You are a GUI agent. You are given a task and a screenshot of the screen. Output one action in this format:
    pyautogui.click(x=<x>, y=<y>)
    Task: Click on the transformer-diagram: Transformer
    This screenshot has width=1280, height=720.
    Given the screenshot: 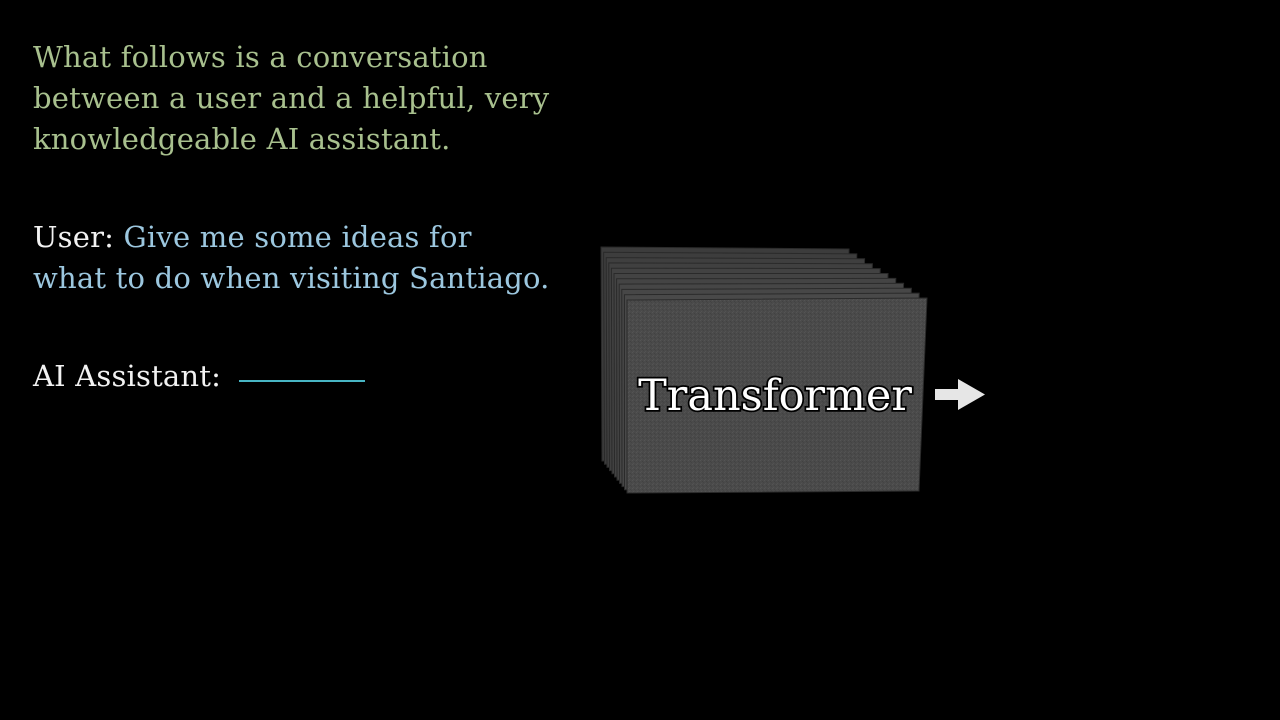 What is the action you would take?
    pyautogui.click(x=792, y=370)
    